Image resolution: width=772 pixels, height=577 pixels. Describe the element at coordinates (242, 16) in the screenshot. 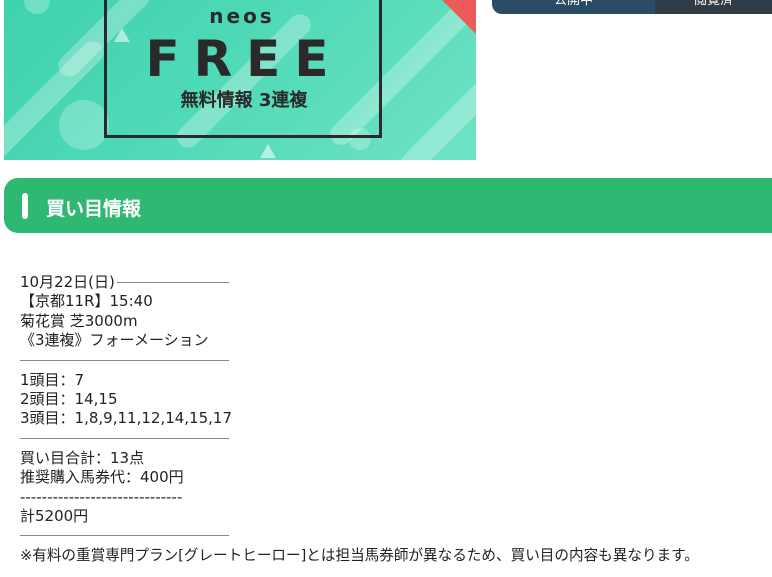

I see `brand-logo: neos` at that location.